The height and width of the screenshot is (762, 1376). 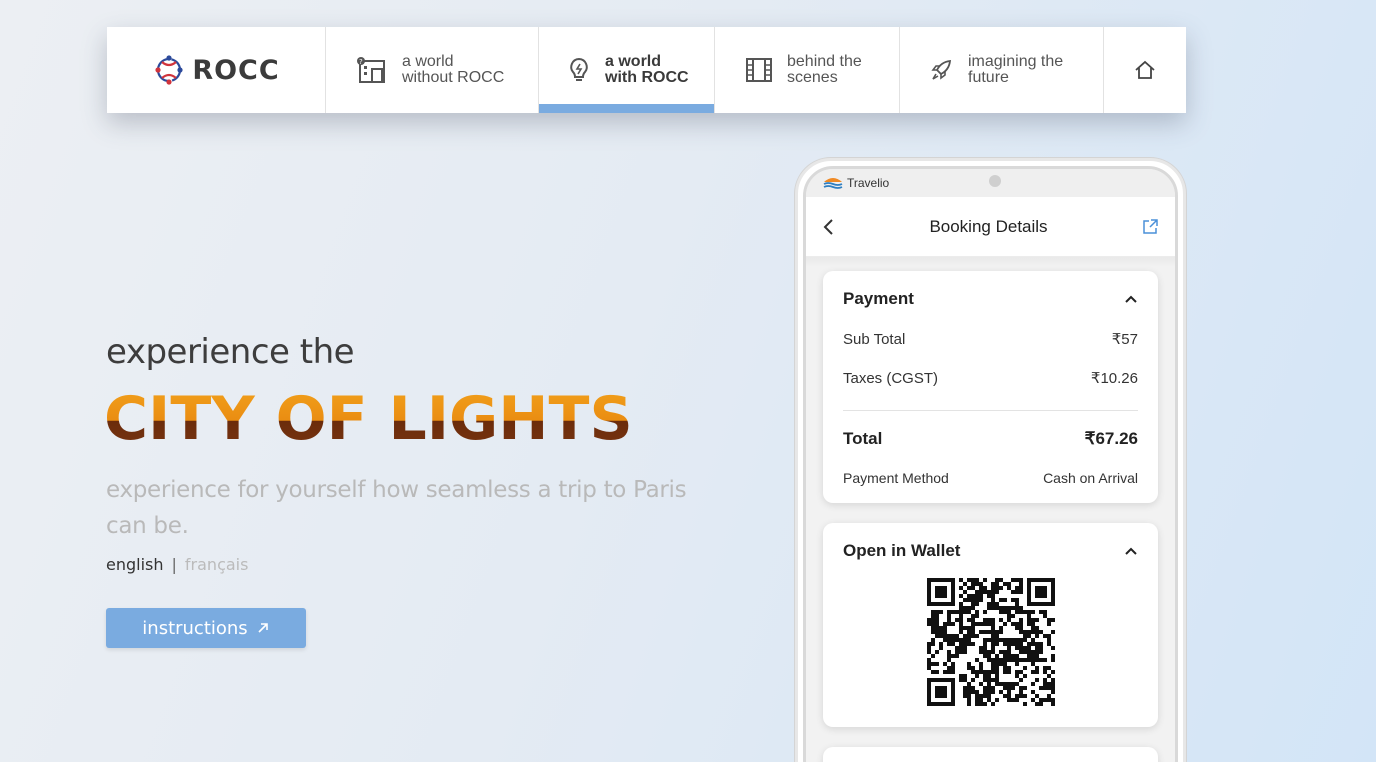 I want to click on nav-item-world-with-rocc: a world with ROCC, so click(x=627, y=70).